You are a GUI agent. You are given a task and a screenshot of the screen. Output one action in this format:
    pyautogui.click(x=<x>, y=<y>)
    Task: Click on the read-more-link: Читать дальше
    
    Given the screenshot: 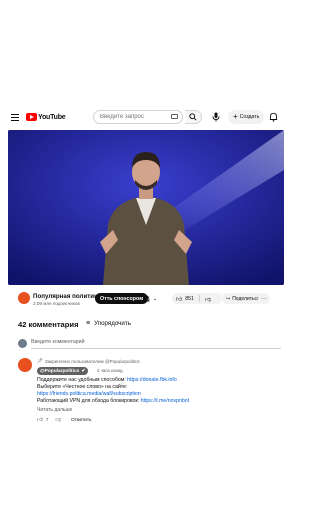 What is the action you would take?
    pyautogui.click(x=54, y=410)
    